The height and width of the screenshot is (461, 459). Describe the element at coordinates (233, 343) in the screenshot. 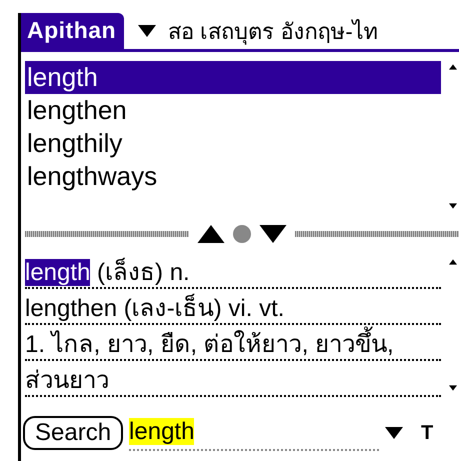

I see `definition-line: 1. ไกล, ยาว, ยืด, ต่อให้ยาว, ยาวขึ้น,` at that location.